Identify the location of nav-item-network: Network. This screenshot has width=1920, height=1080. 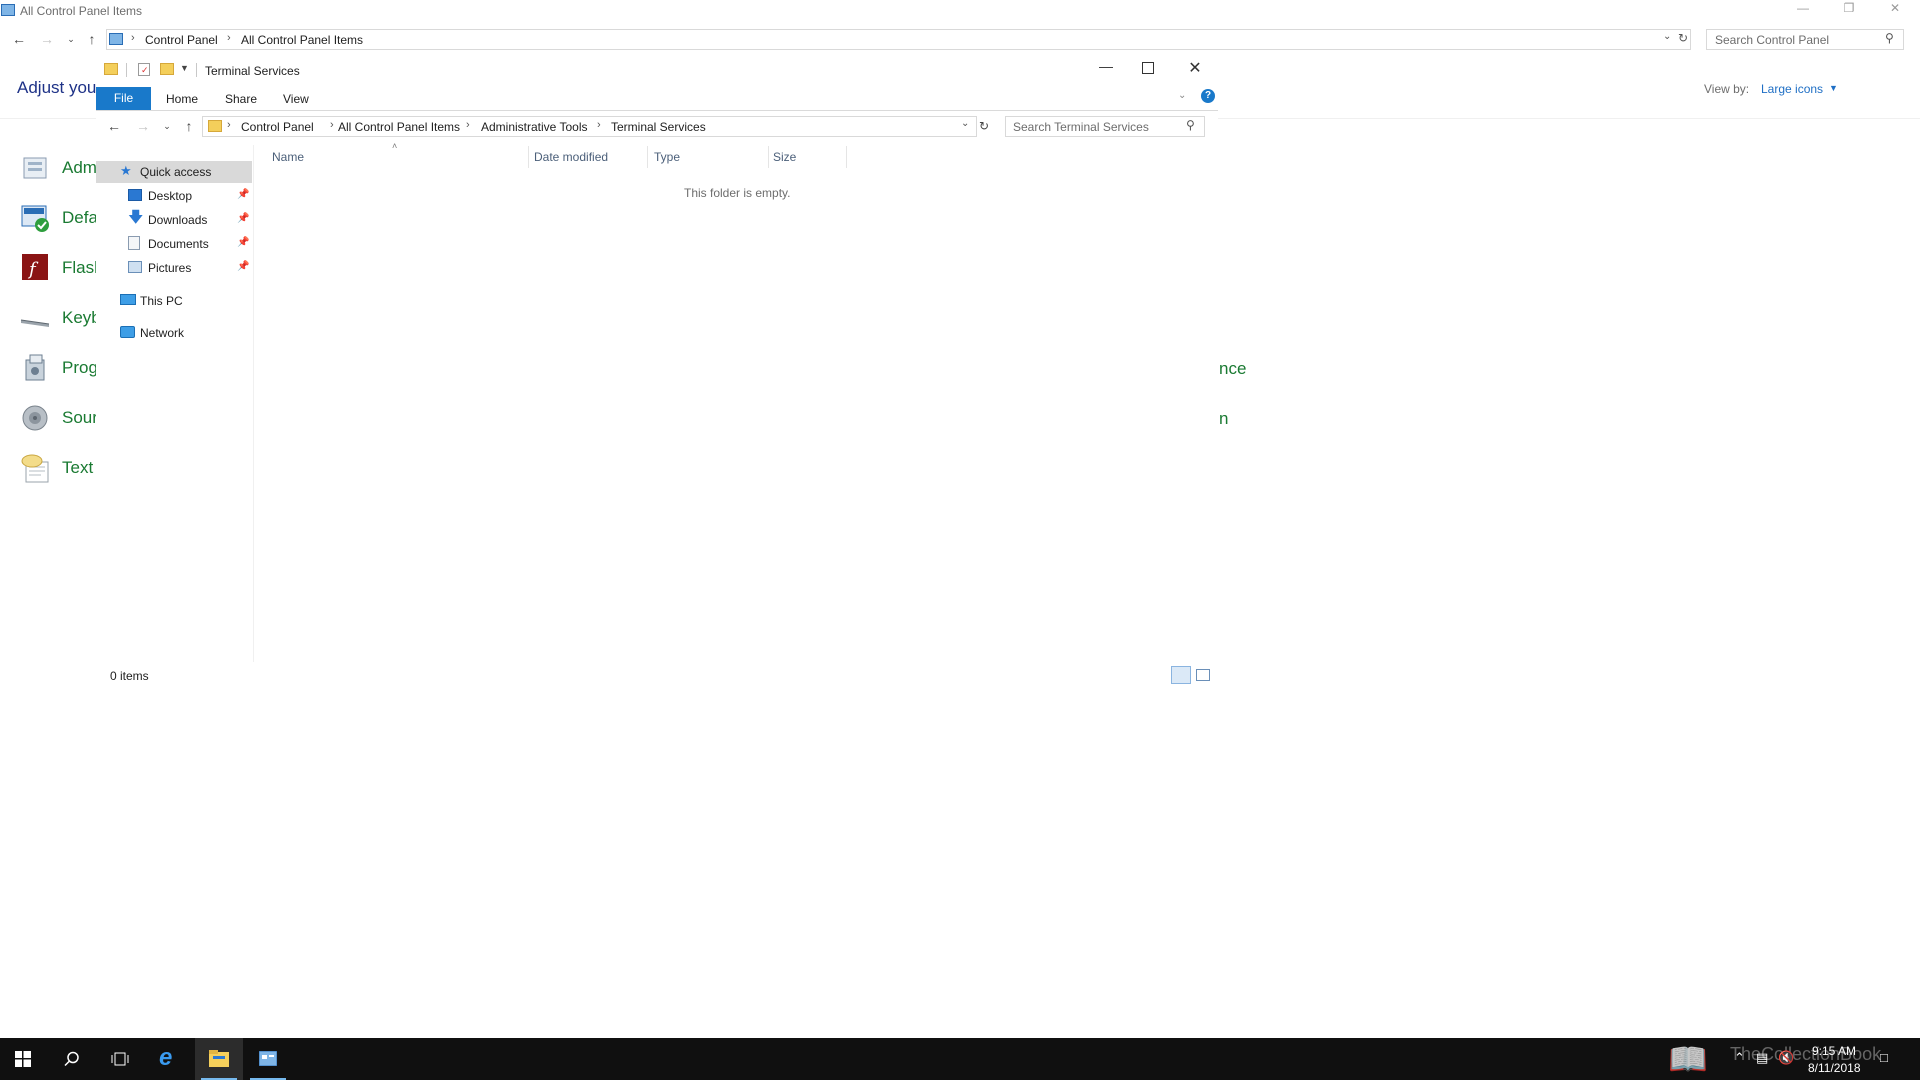
(186, 333).